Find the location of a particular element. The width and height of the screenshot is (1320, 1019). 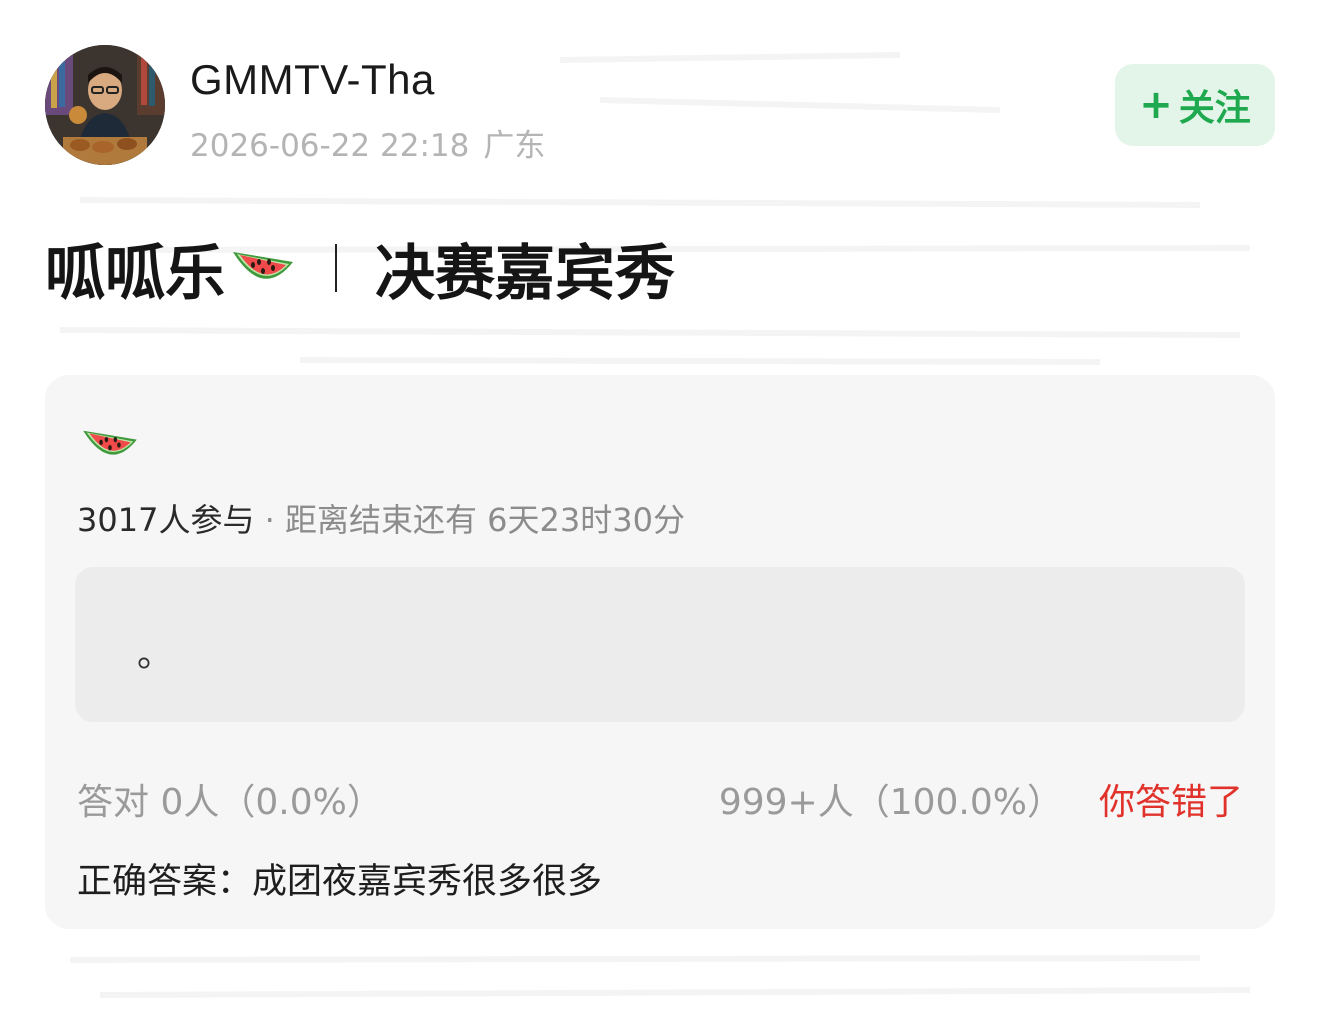

participant-count: 3017人参与 is located at coordinates (166, 520).